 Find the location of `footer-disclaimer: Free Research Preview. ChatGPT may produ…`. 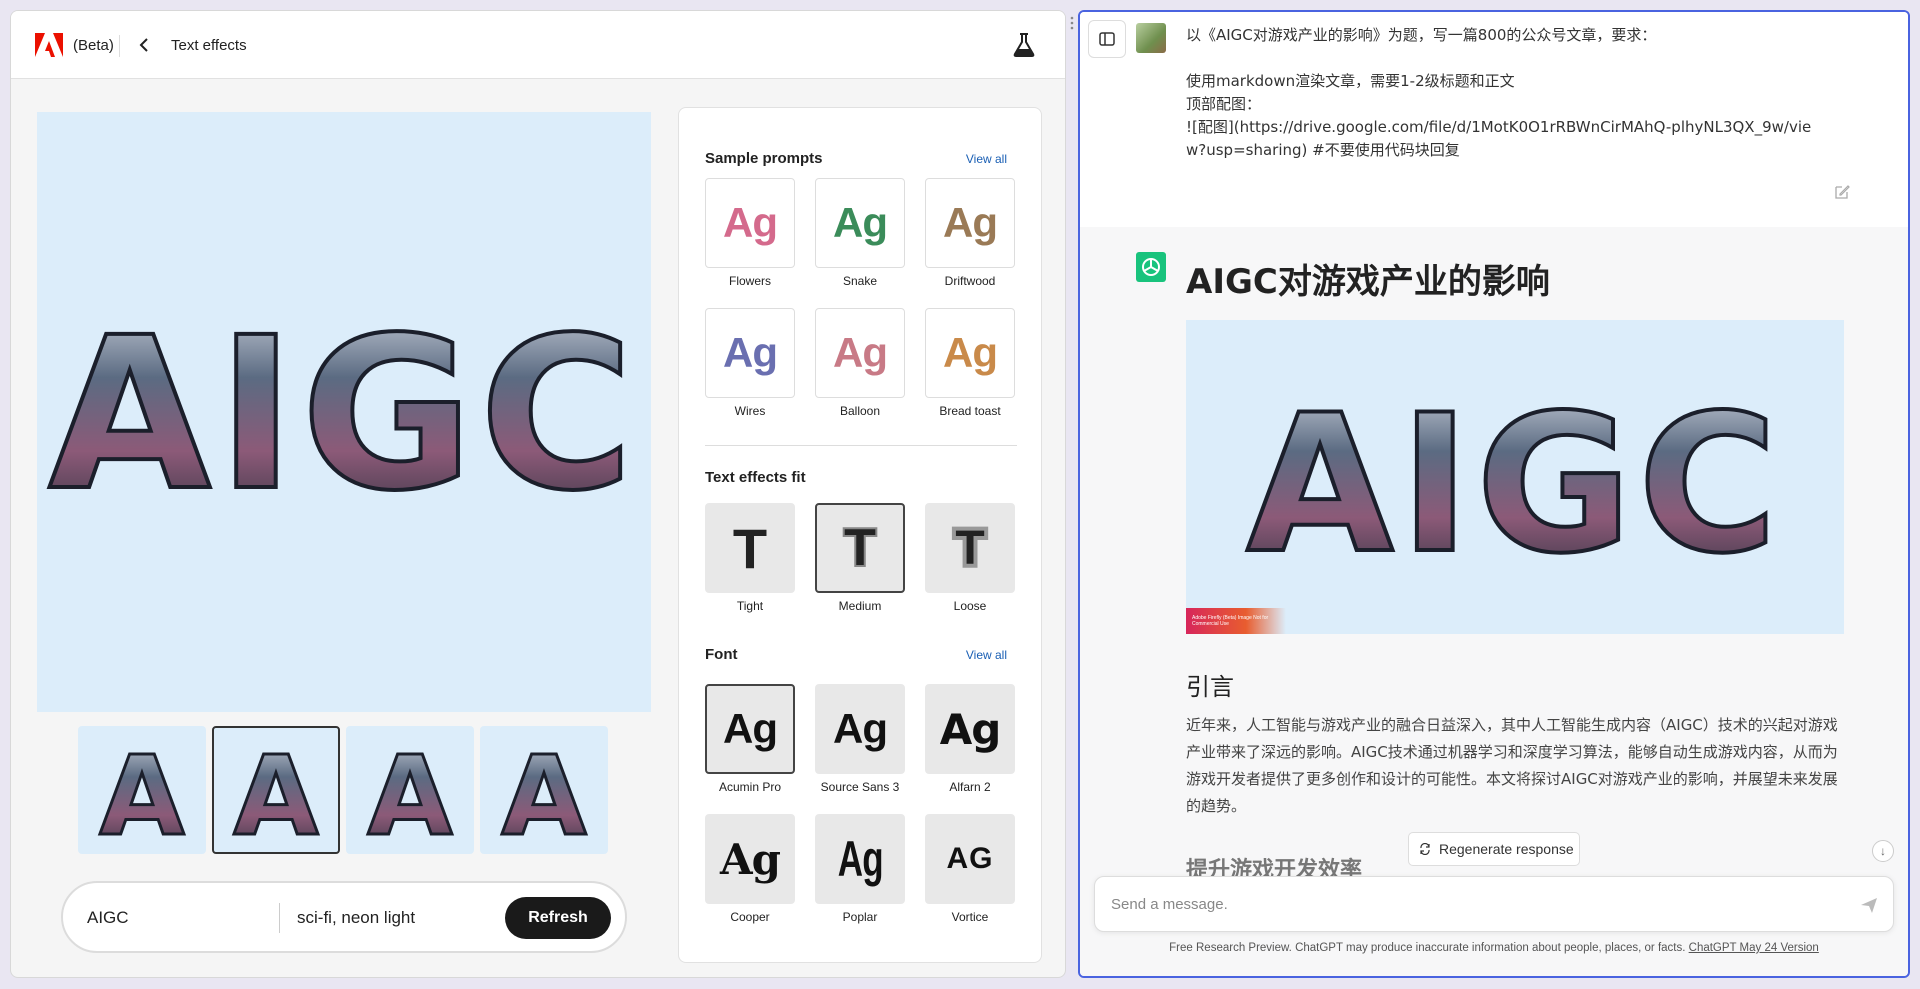

footer-disclaimer: Free Research Preview. ChatGPT may produ… is located at coordinates (1494, 948).